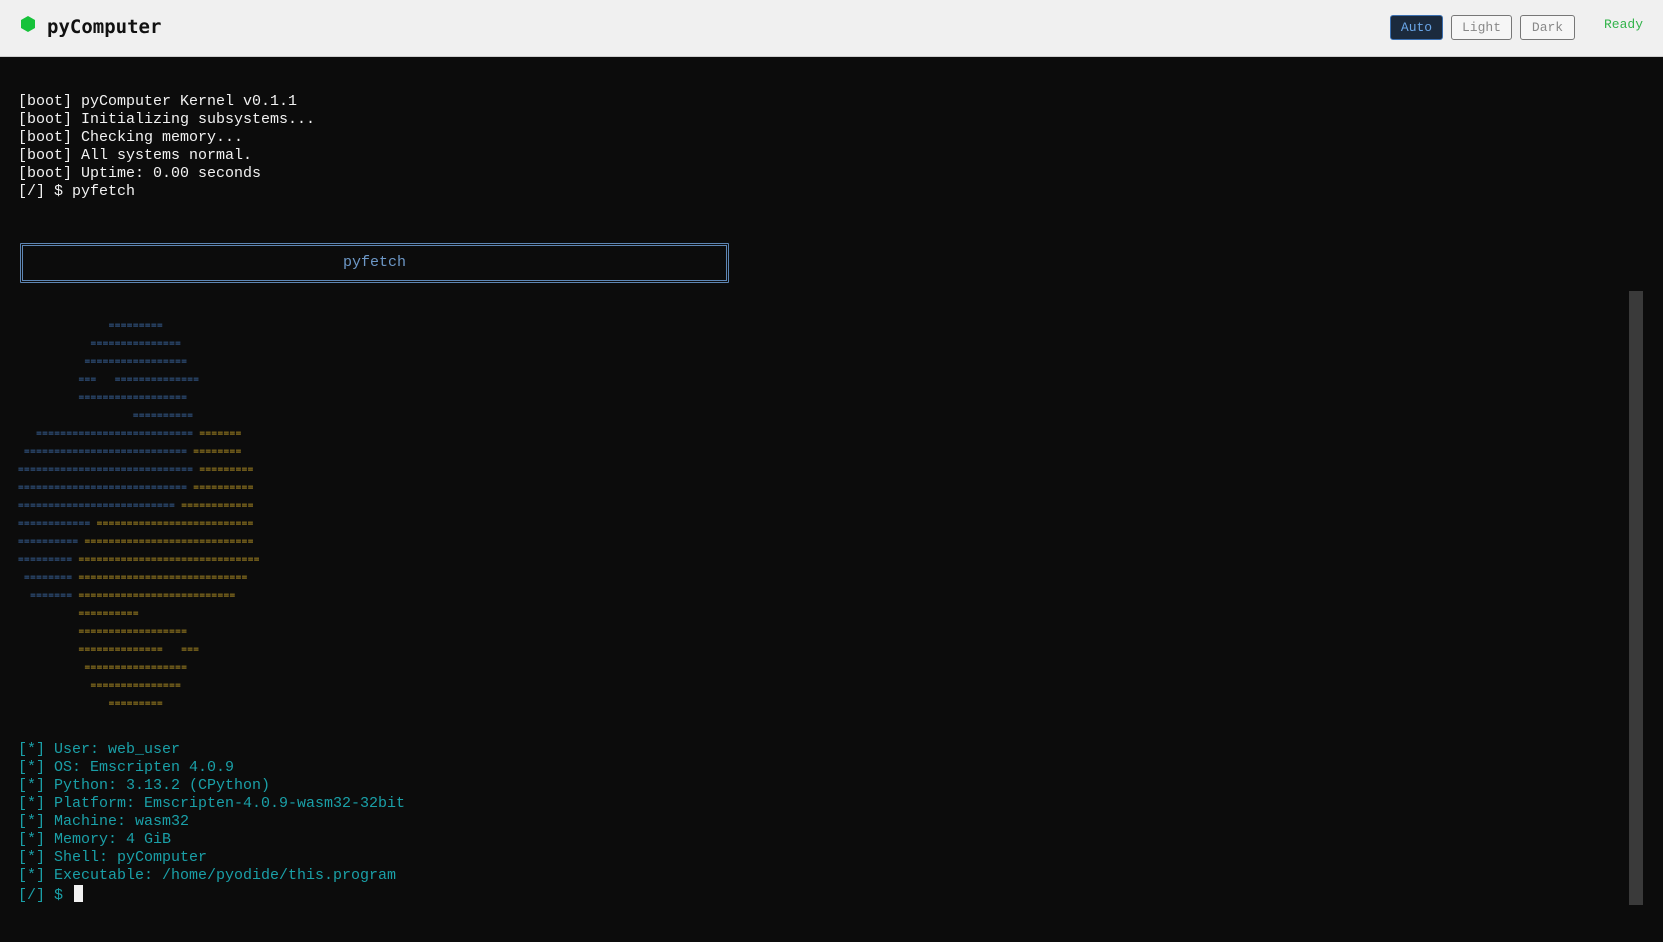  I want to click on command-line: [/] $ pyfetch, so click(77, 191).